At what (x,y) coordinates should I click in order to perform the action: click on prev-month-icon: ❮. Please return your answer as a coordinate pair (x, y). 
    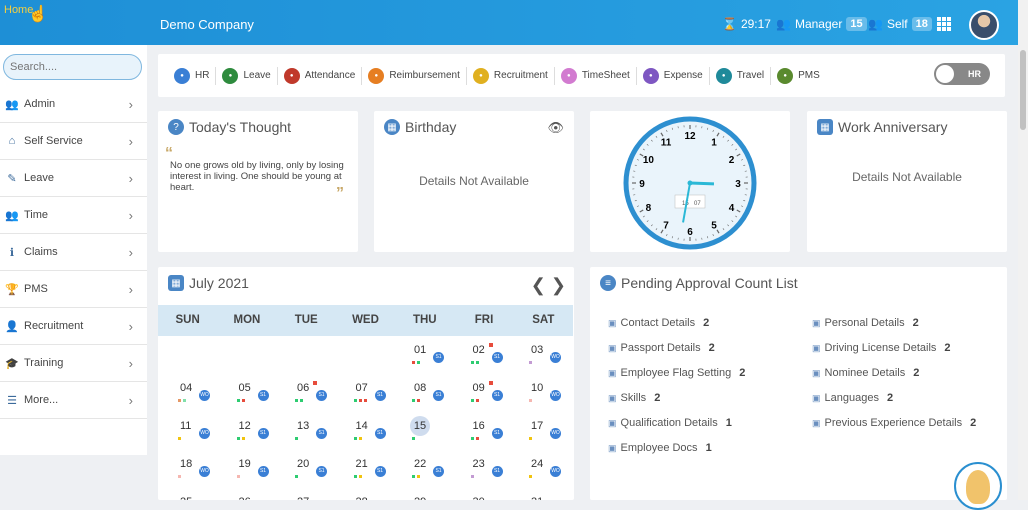
    Looking at the image, I should click on (538, 285).